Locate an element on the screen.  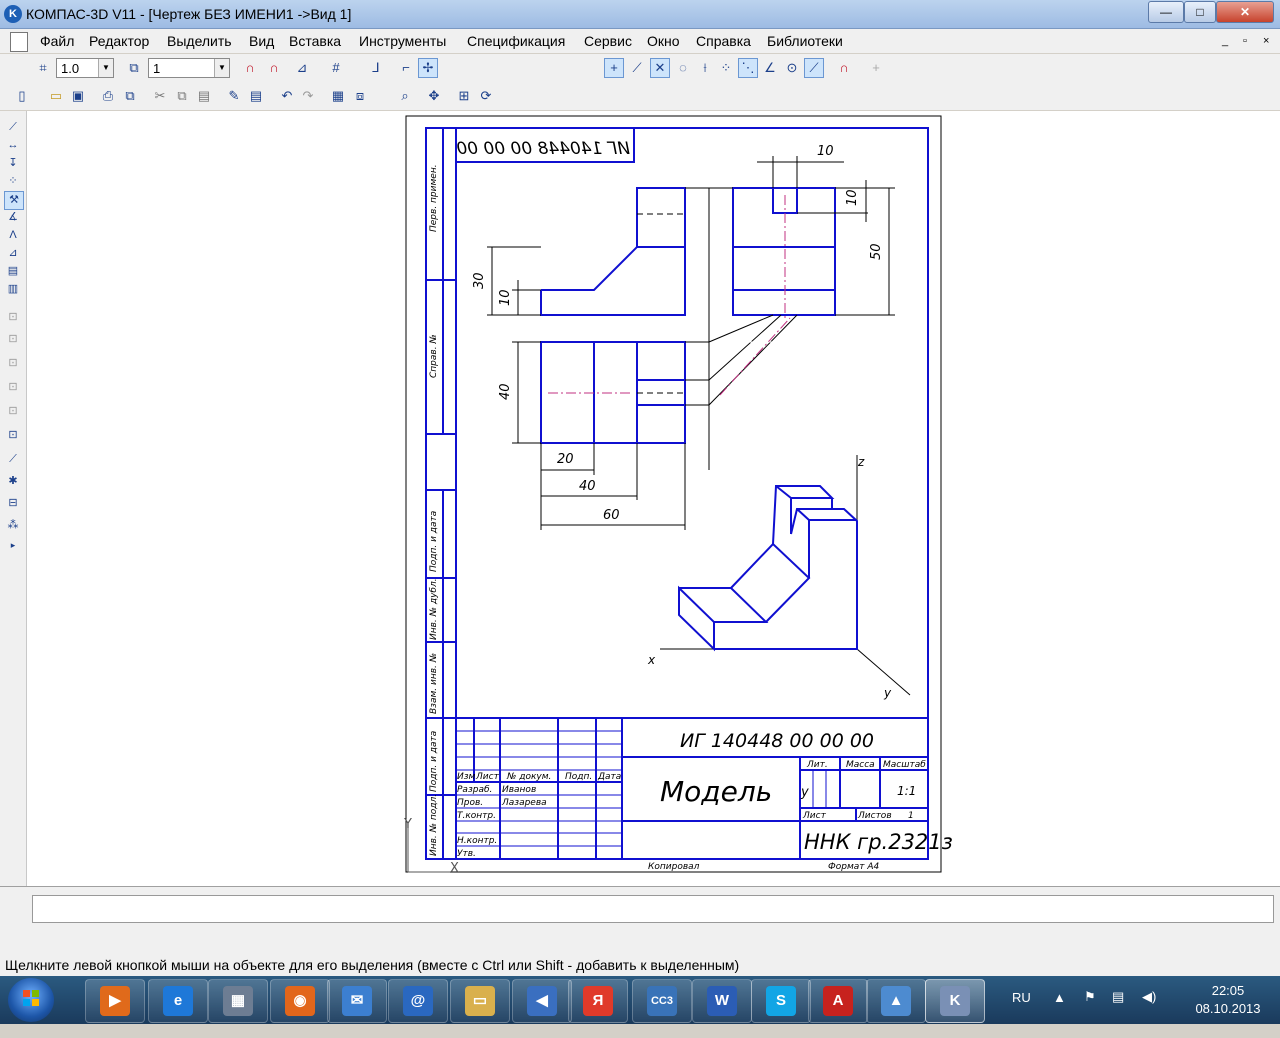
document-icon is located at coordinates (19, 42).